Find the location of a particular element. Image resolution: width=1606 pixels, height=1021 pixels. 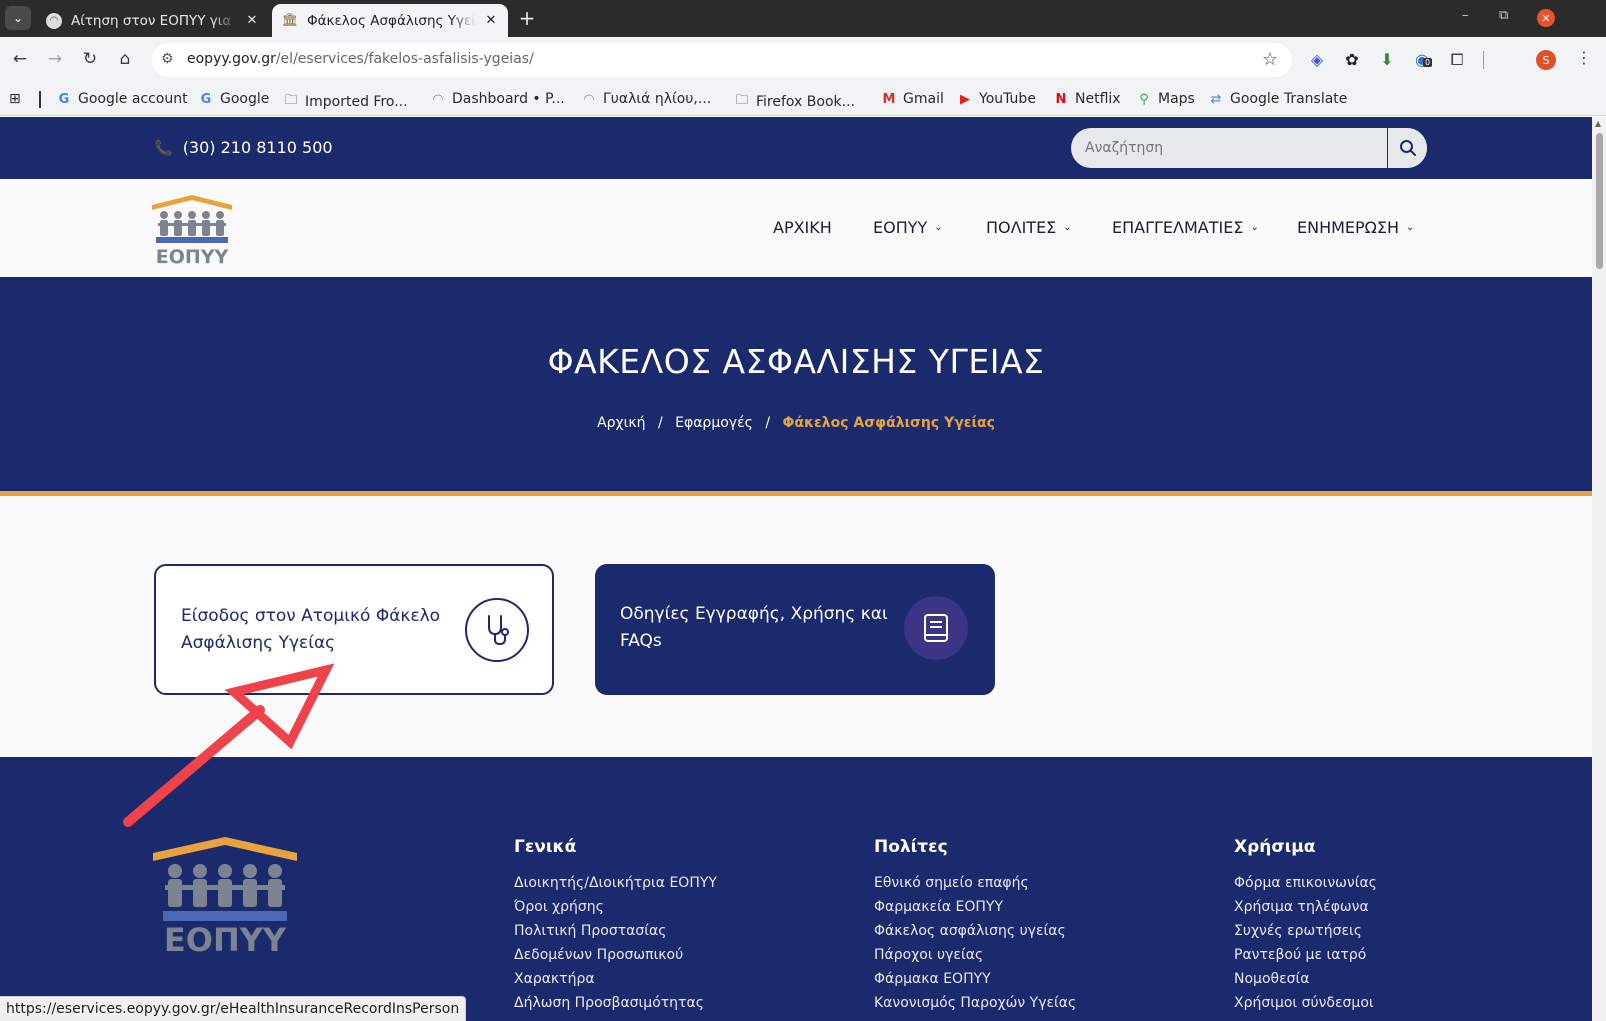

nav-home: ΑΡΧΙΚΗ is located at coordinates (802, 227).